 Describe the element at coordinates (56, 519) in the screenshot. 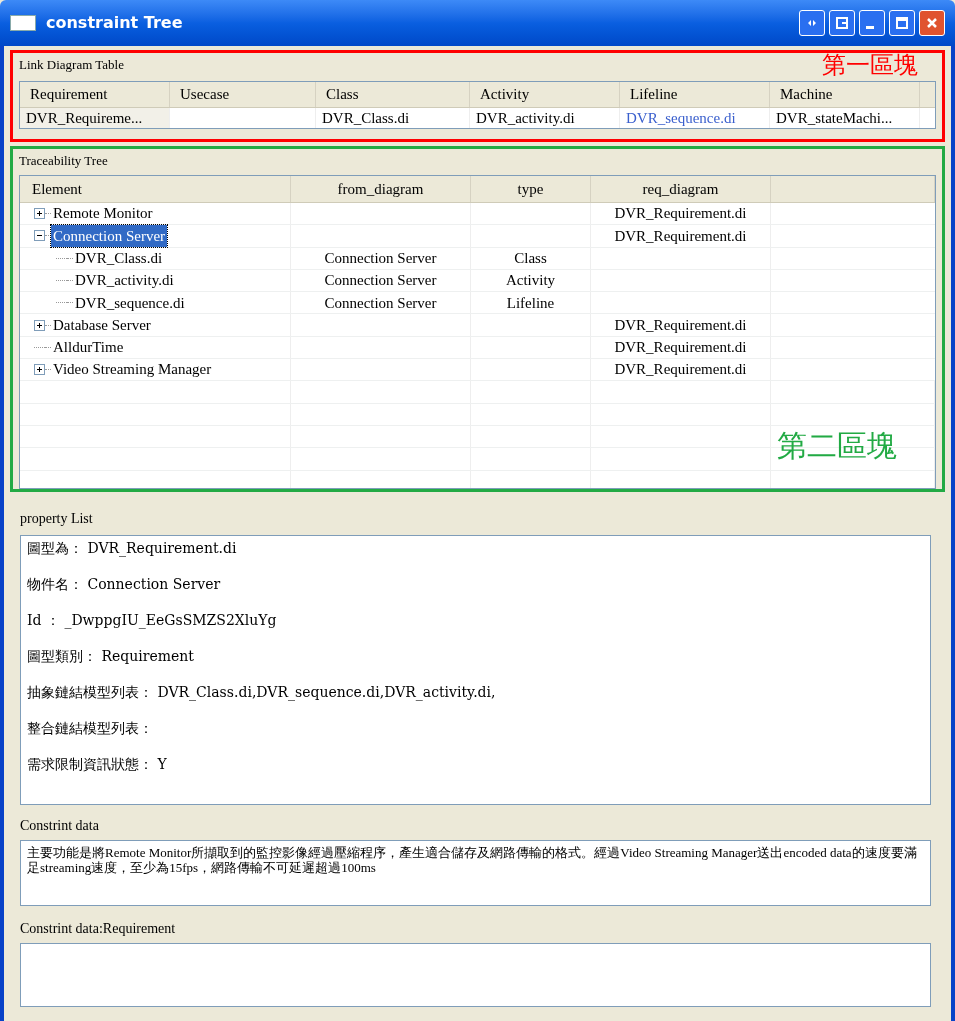

I see `section-label: property List` at that location.